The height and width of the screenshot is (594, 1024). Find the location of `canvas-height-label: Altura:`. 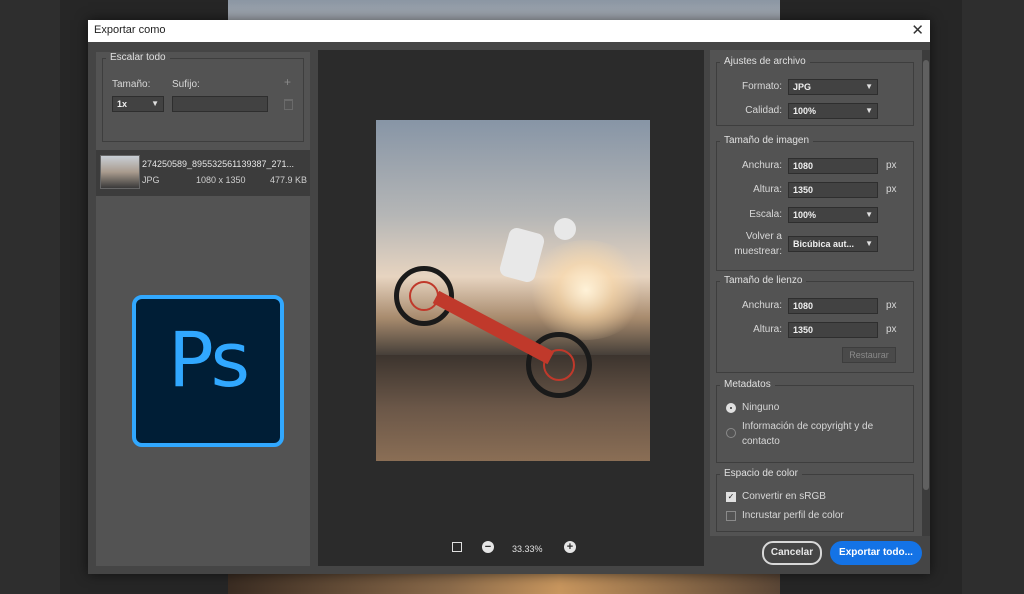

canvas-height-label: Altura: is located at coordinates (767, 329).